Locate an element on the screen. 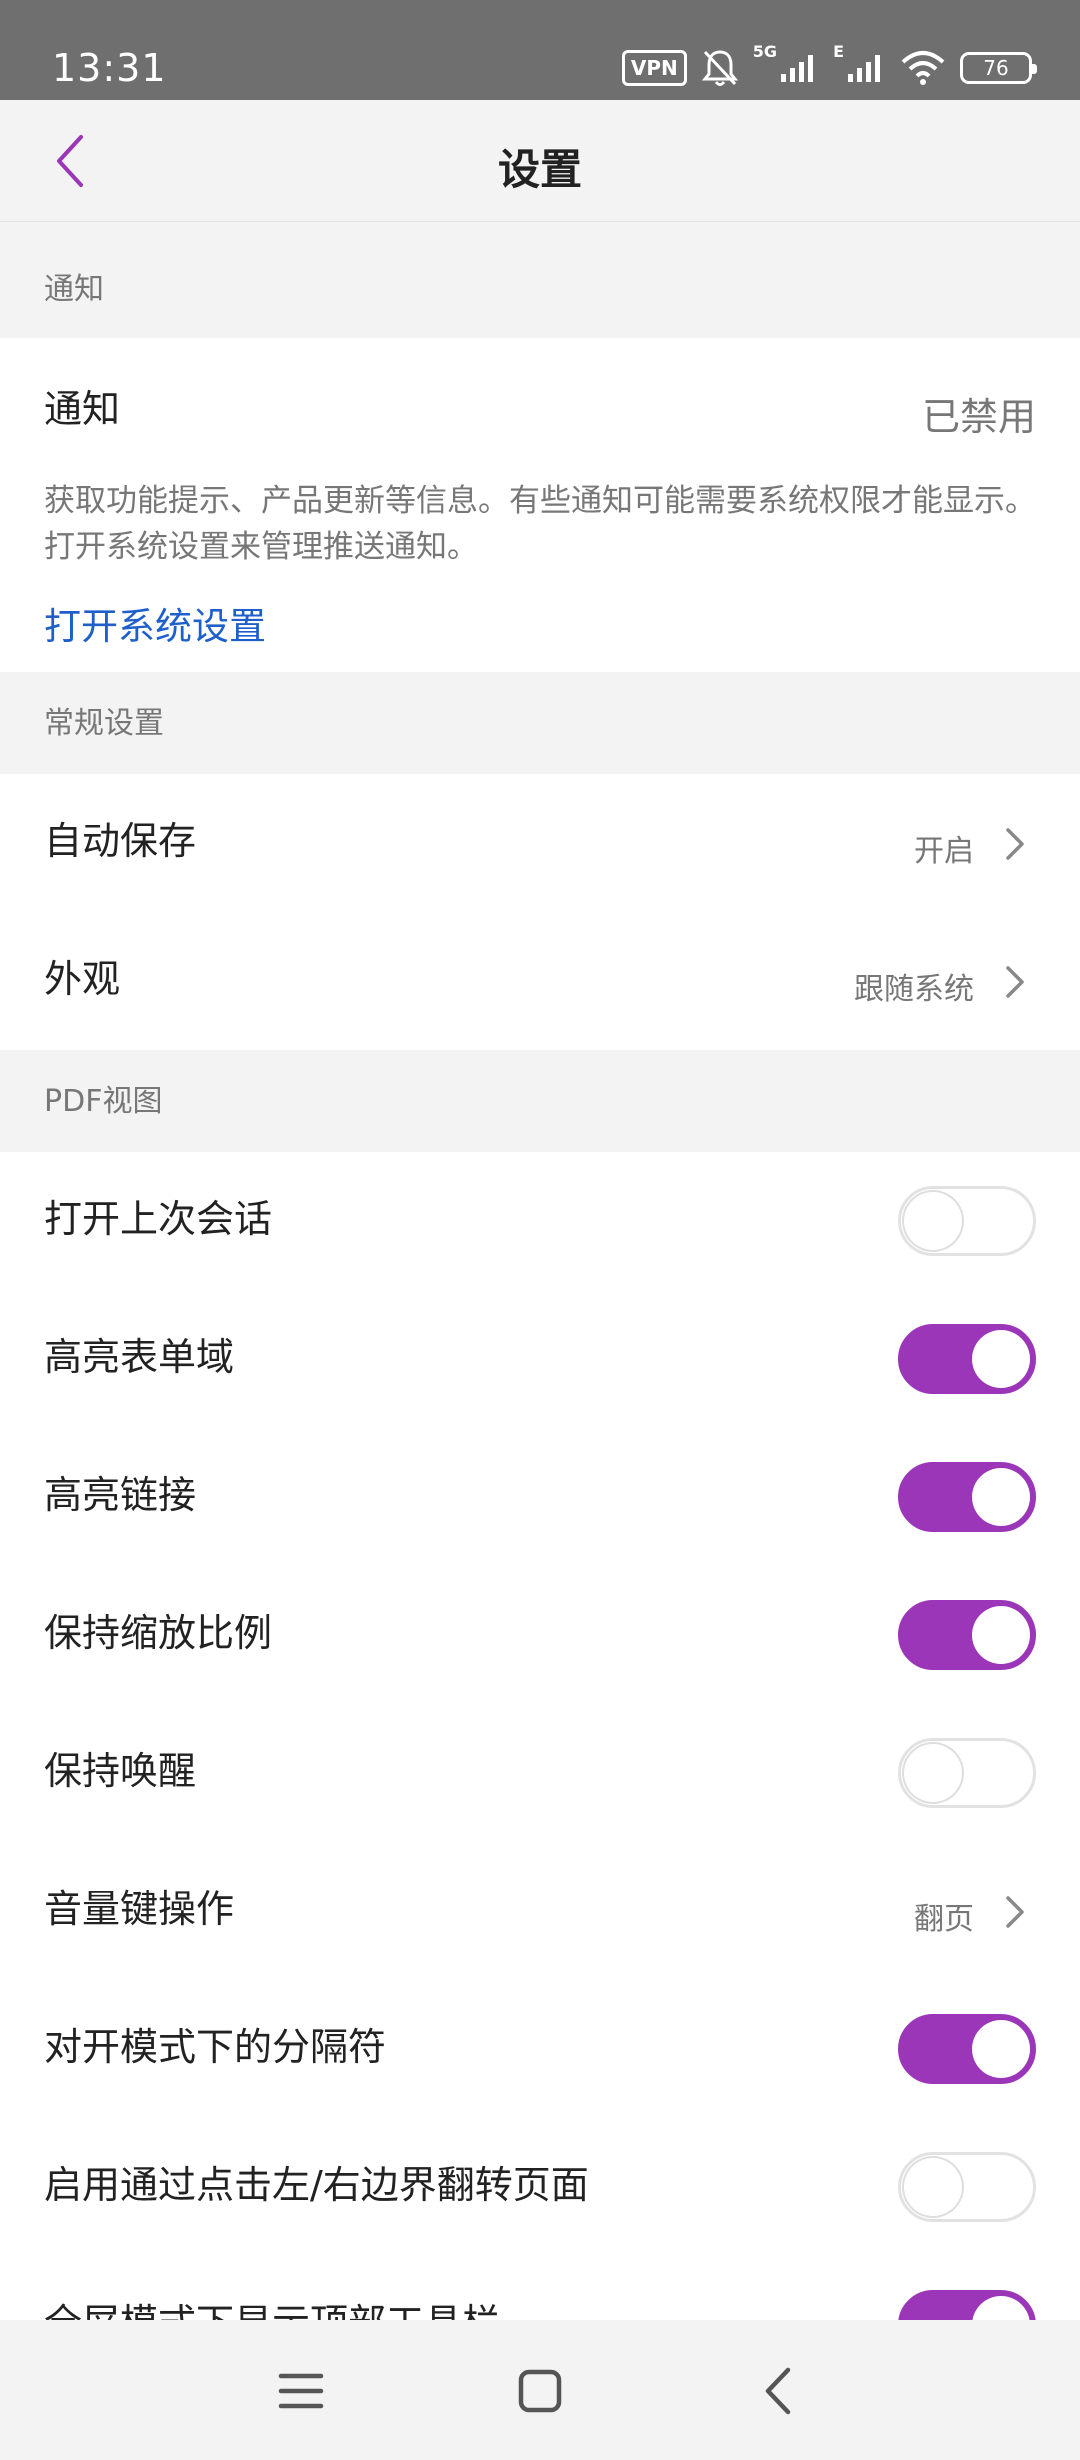 Image resolution: width=1080 pixels, height=2460 pixels. highlight-links-label: 高亮链接 is located at coordinates (120, 1495).